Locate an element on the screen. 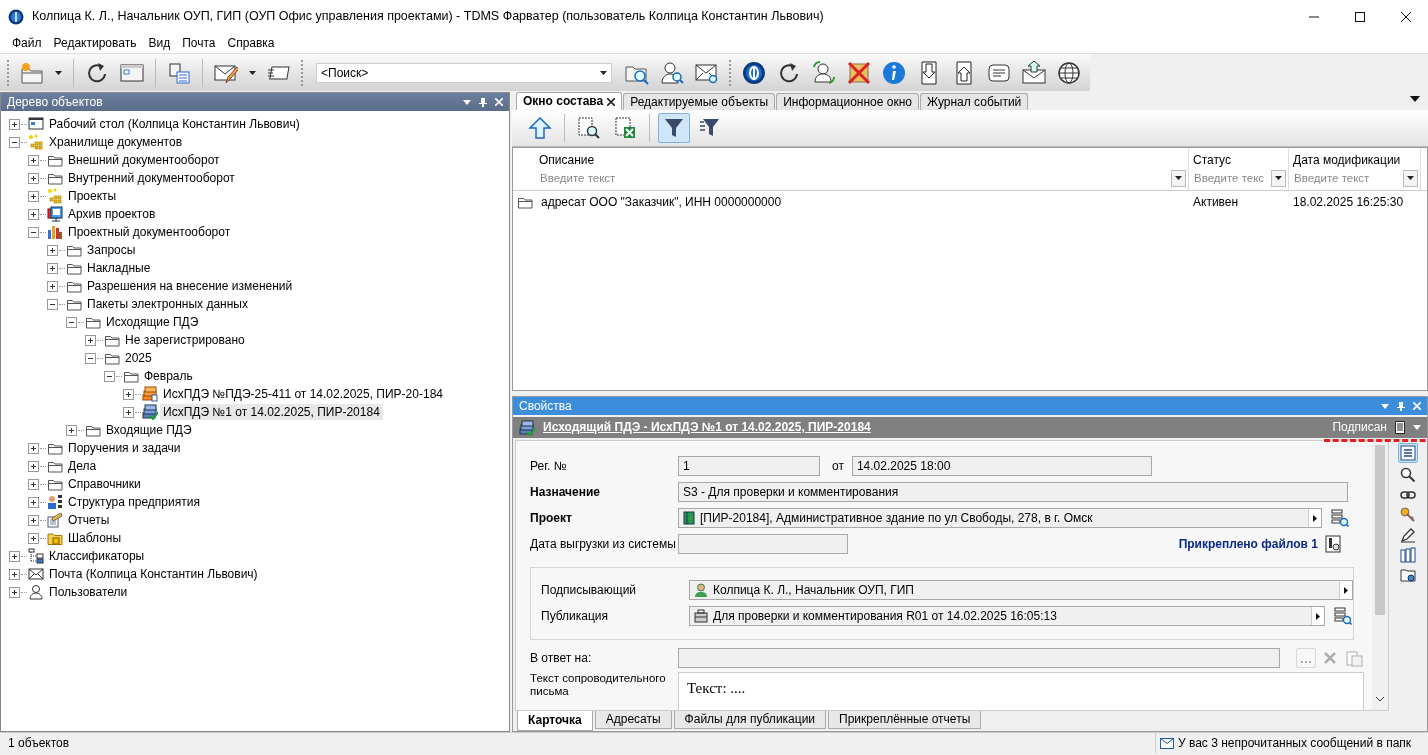 This screenshot has height=755, width=1428. menu-item: Вид is located at coordinates (159, 43).